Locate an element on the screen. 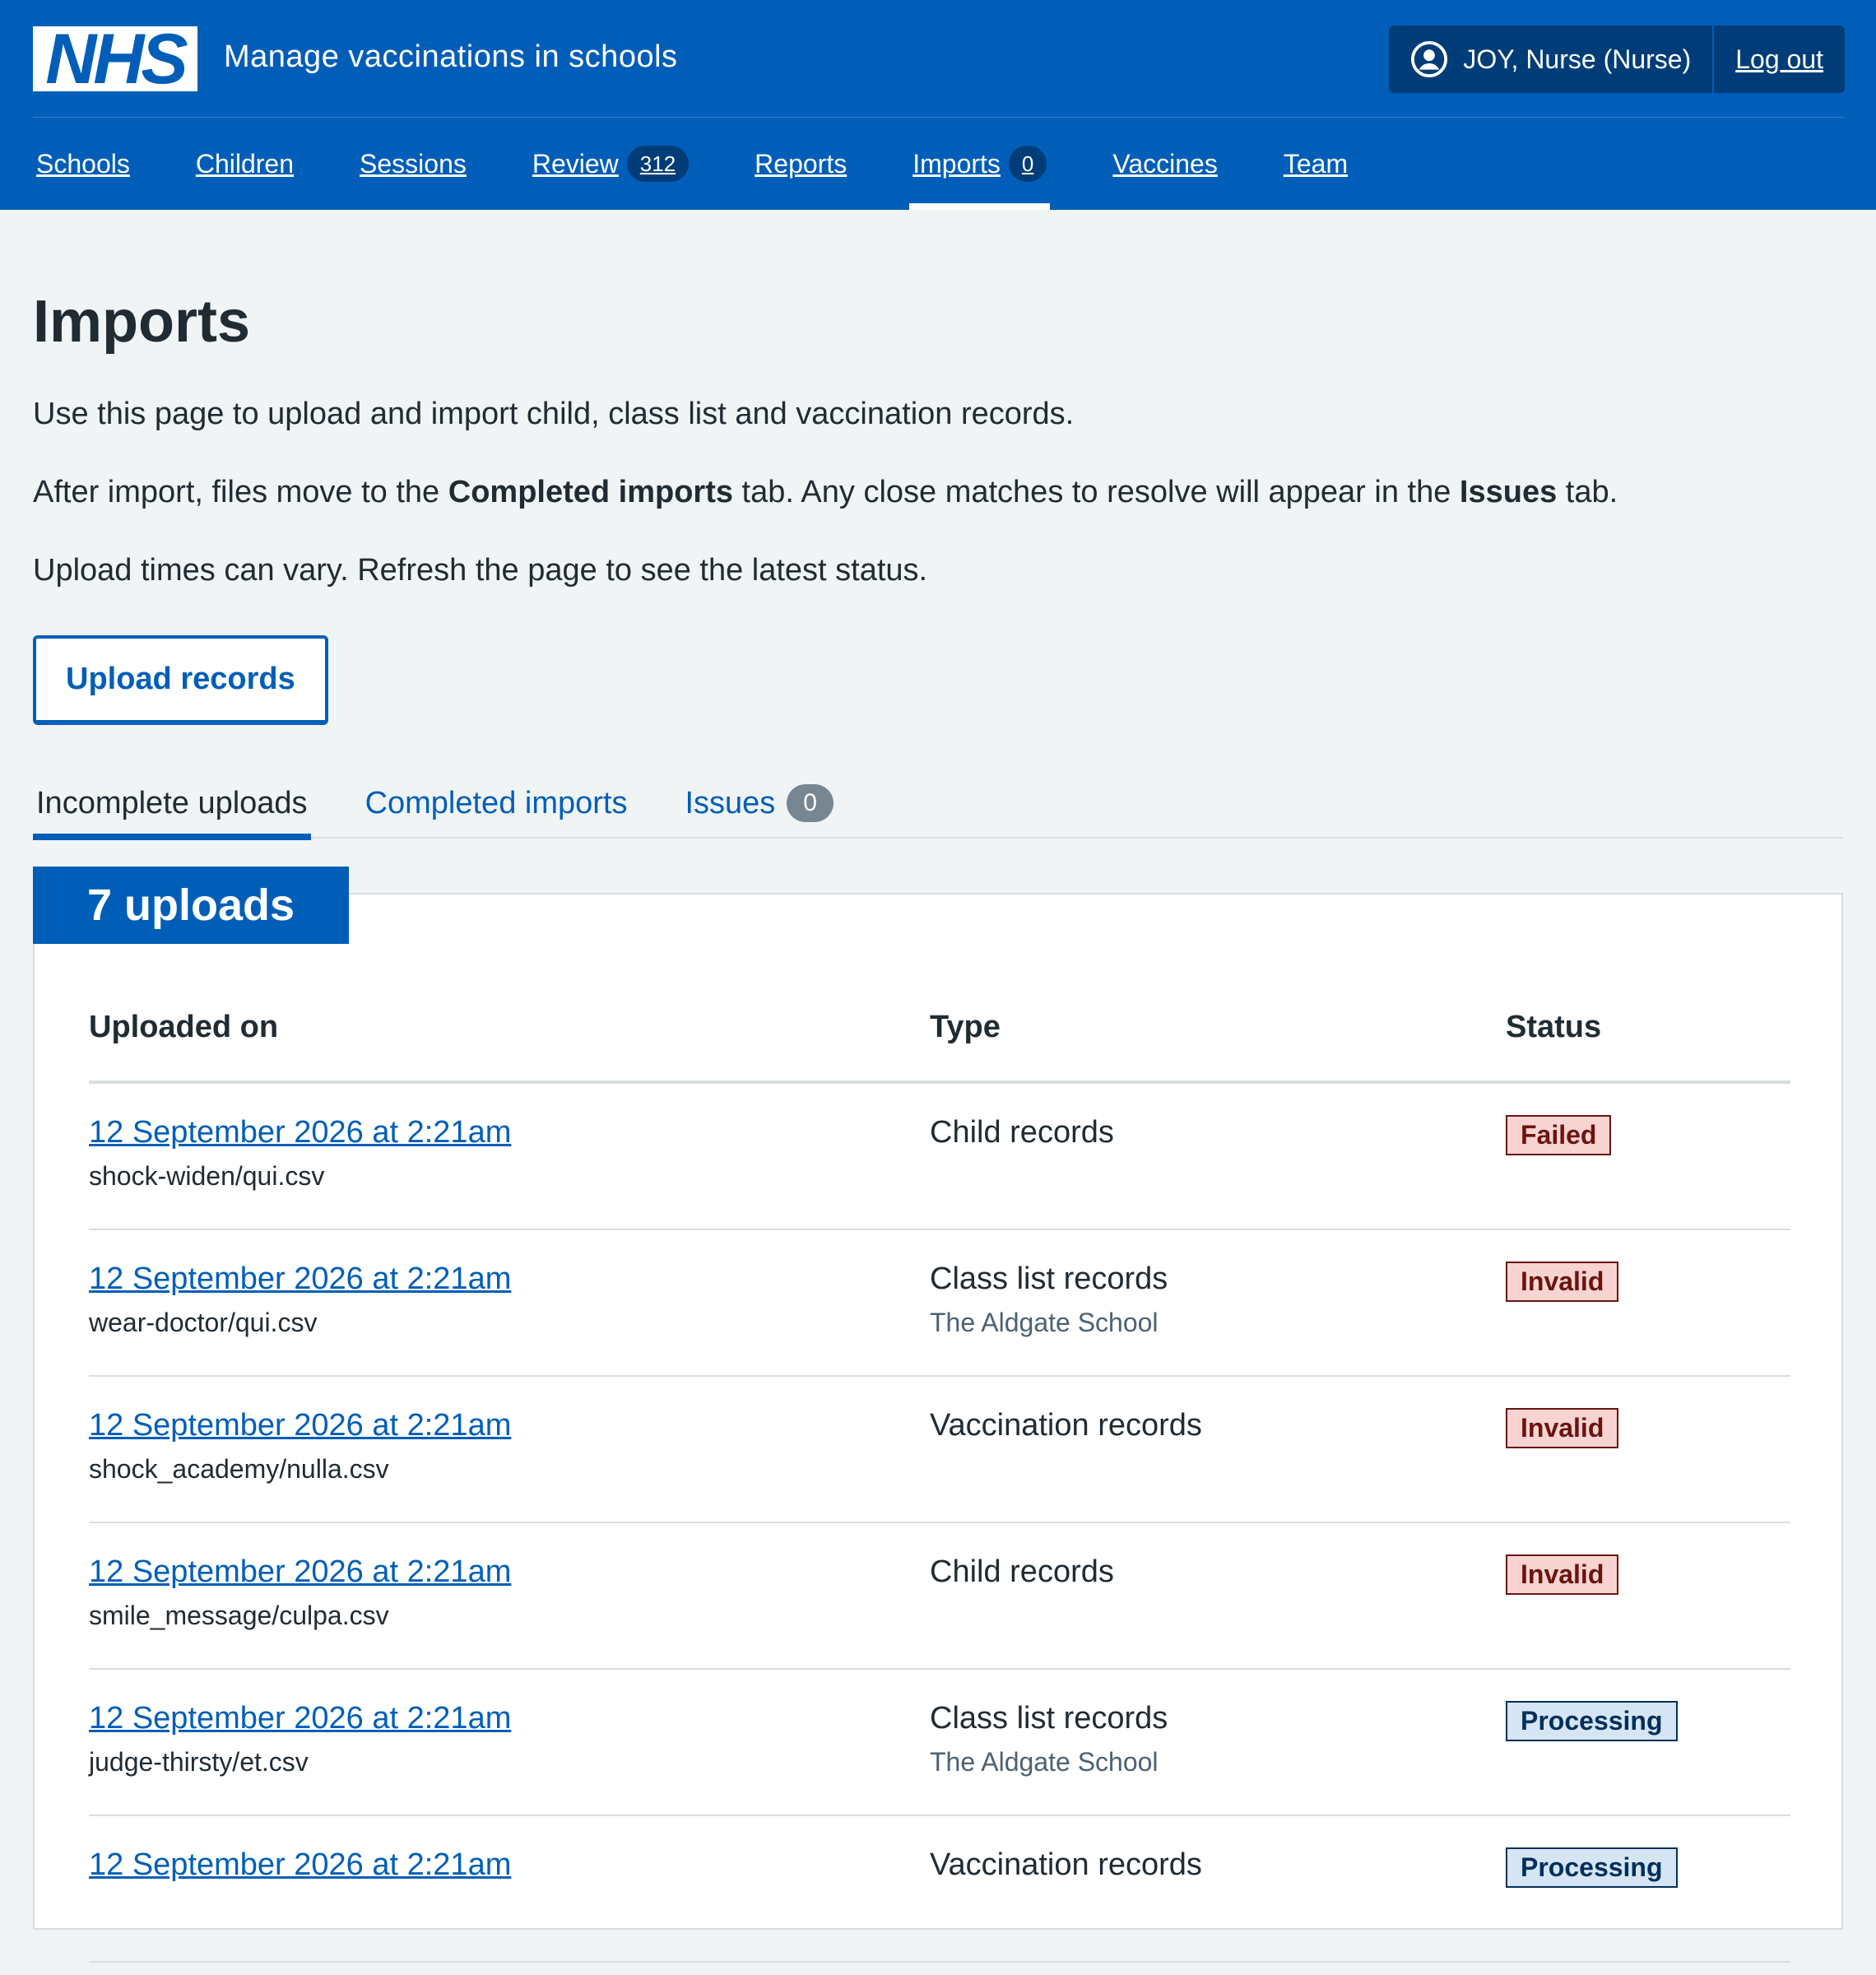 This screenshot has width=1876, height=1975. tab-issues: Issues 0 is located at coordinates (759, 803).